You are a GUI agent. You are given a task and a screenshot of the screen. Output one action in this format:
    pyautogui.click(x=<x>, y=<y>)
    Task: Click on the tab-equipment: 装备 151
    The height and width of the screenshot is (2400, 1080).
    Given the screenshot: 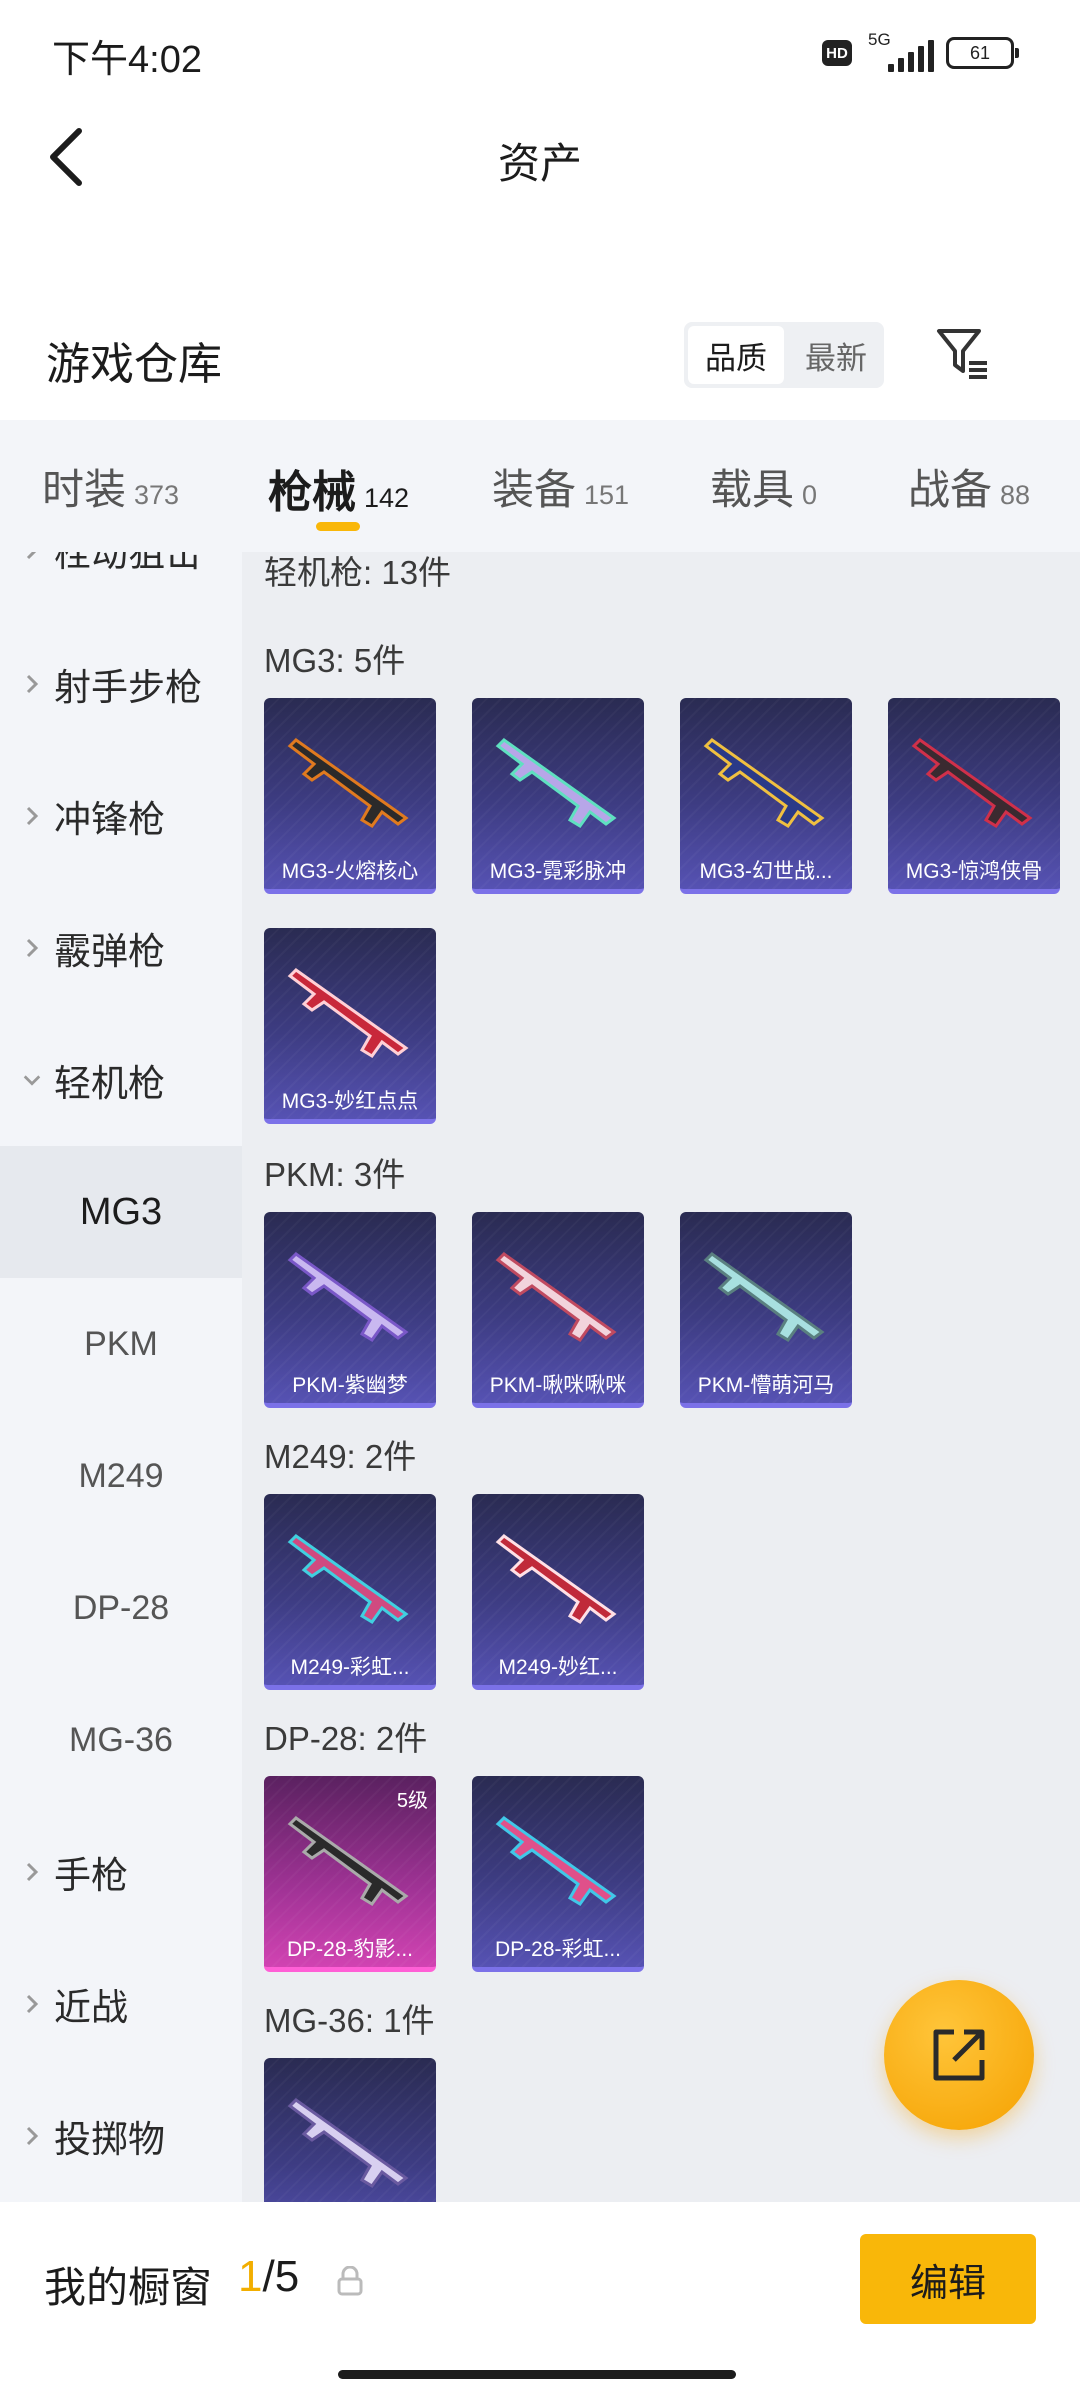 What is the action you would take?
    pyautogui.click(x=560, y=486)
    